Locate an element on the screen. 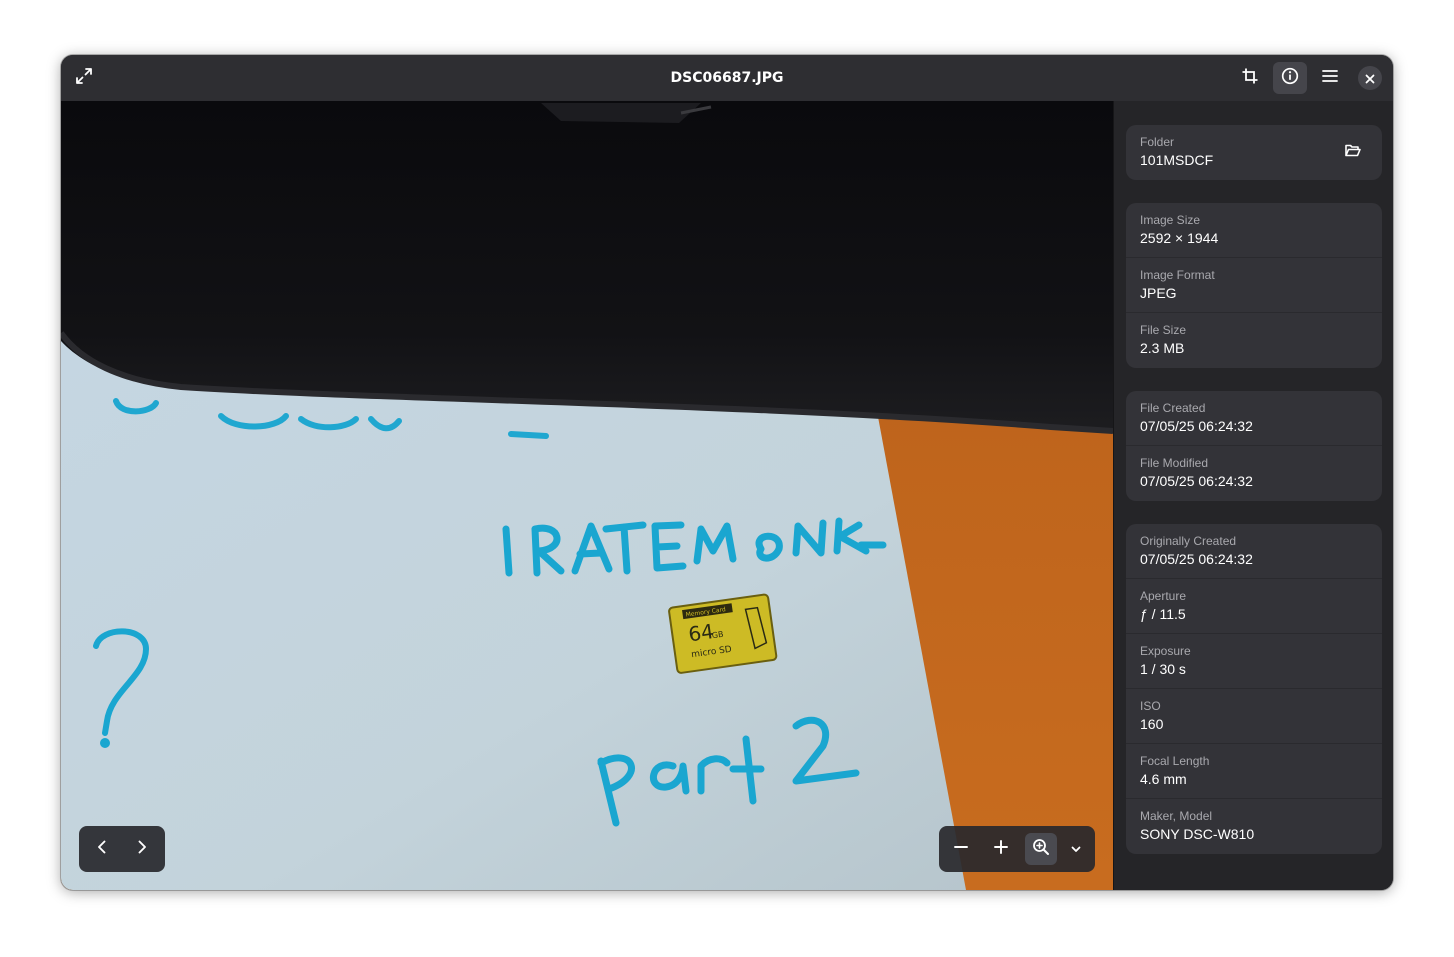 This screenshot has height=957, width=1454. zoom-fit-icon is located at coordinates (1041, 849).